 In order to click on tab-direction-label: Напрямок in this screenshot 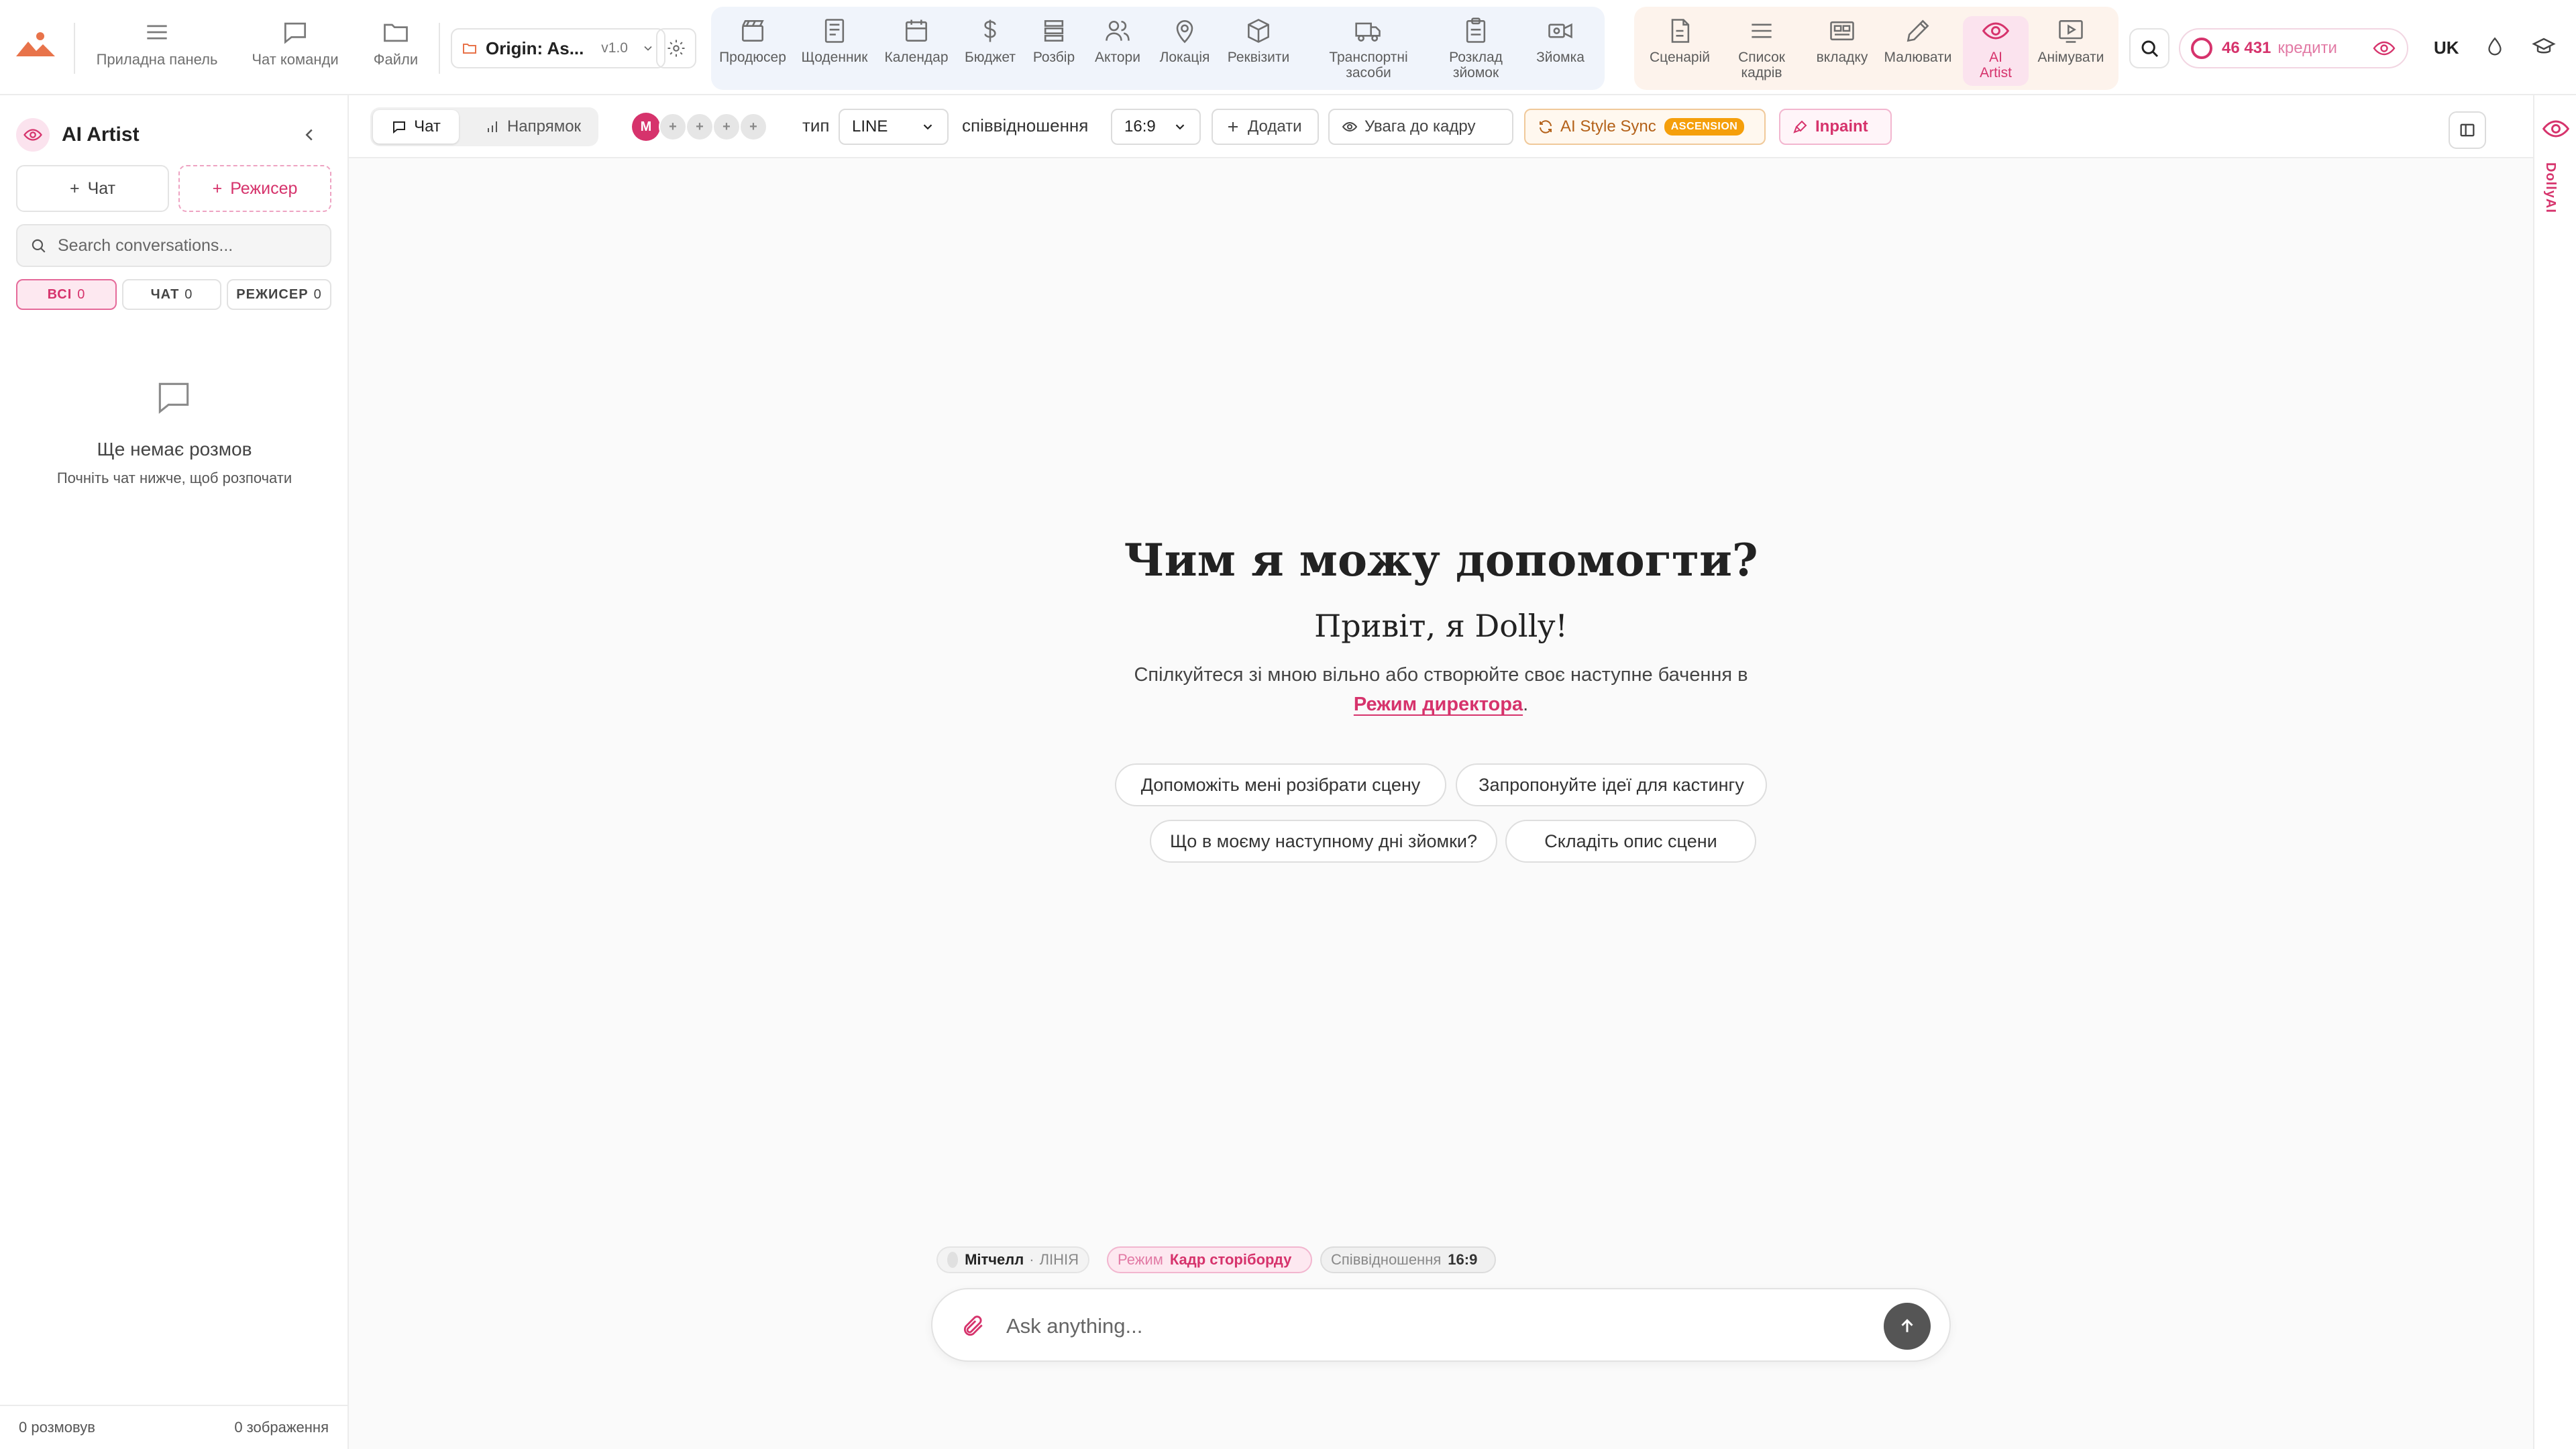, I will do `click(544, 126)`.